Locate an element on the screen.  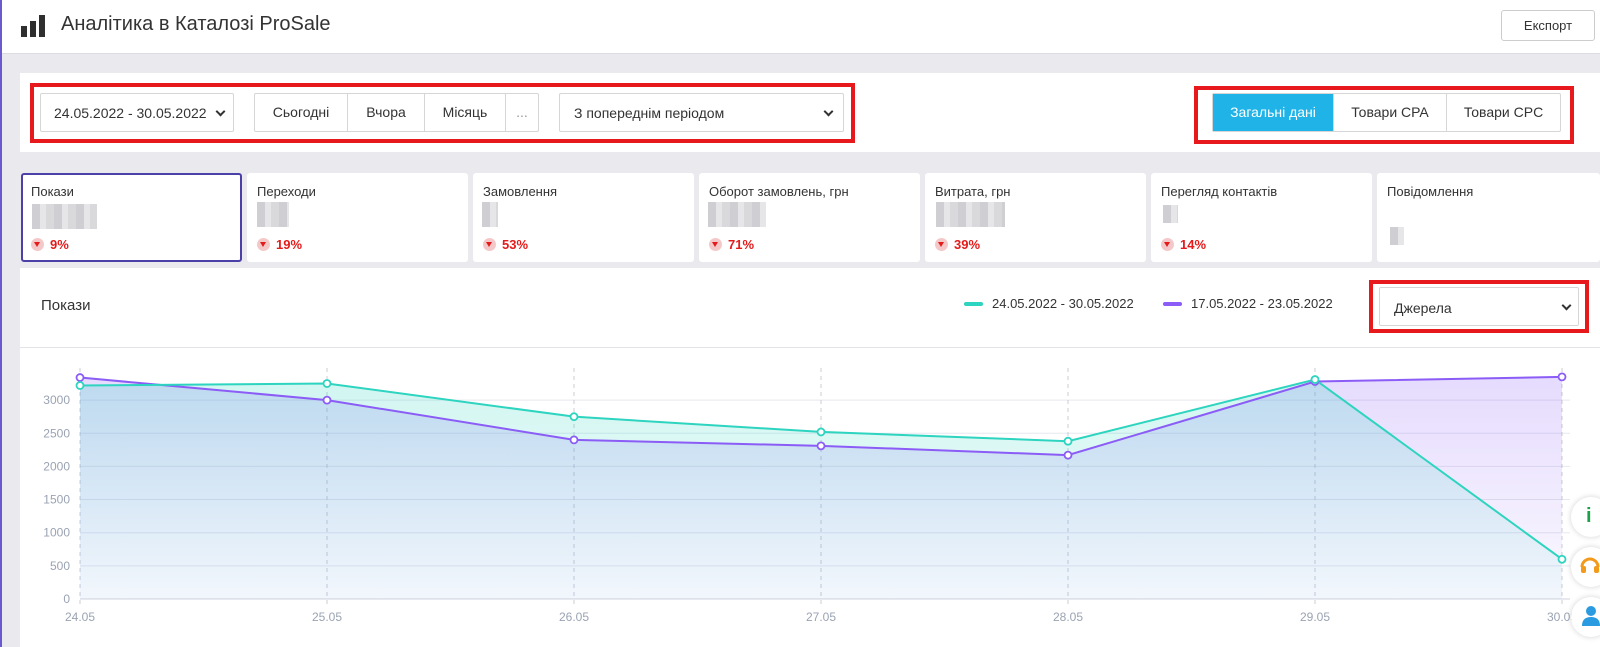
y-tick-label: 0 is located at coordinates (66, 599).